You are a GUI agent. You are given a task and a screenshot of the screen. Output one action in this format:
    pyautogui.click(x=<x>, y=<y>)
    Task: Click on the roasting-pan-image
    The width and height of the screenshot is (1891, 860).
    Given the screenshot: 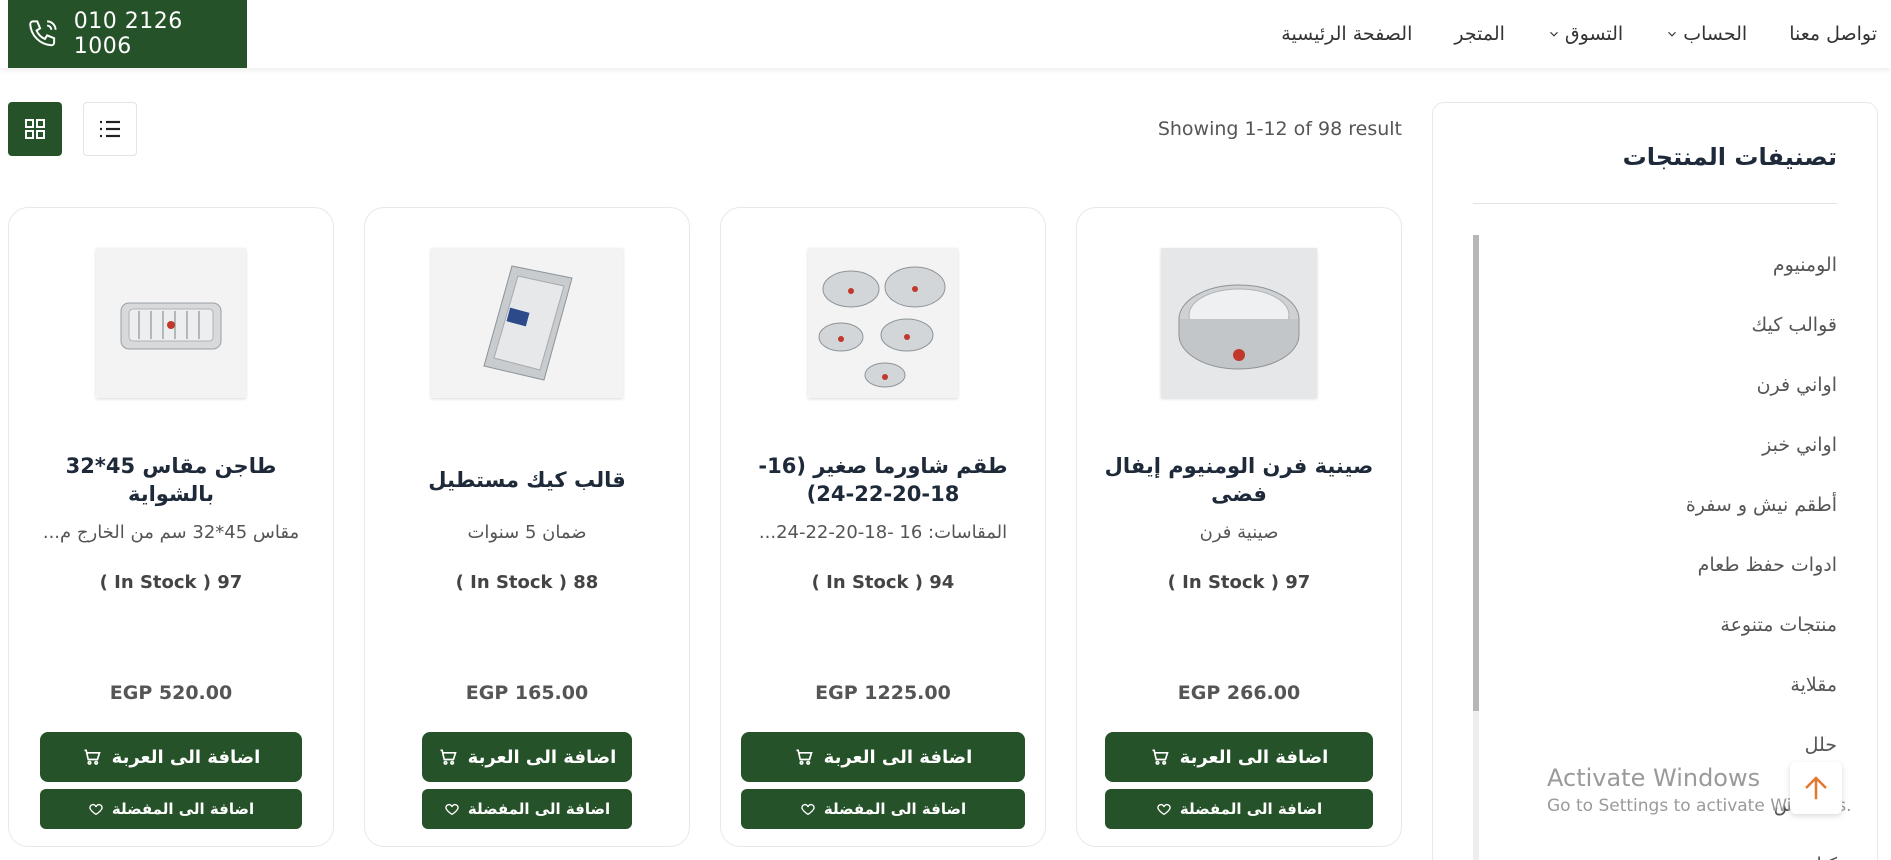 What is the action you would take?
    pyautogui.click(x=171, y=326)
    